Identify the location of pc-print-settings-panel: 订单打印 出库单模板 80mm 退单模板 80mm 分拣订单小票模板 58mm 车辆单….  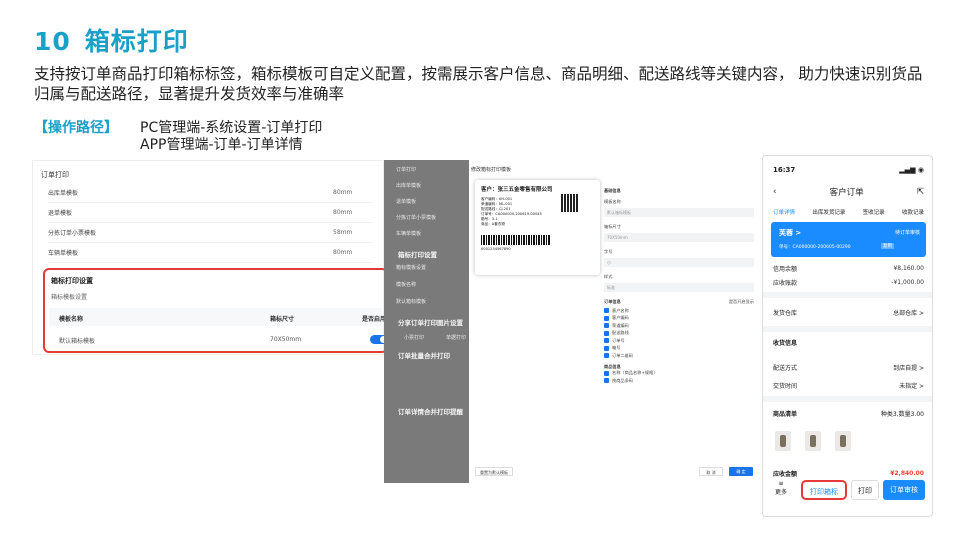
(210, 257).